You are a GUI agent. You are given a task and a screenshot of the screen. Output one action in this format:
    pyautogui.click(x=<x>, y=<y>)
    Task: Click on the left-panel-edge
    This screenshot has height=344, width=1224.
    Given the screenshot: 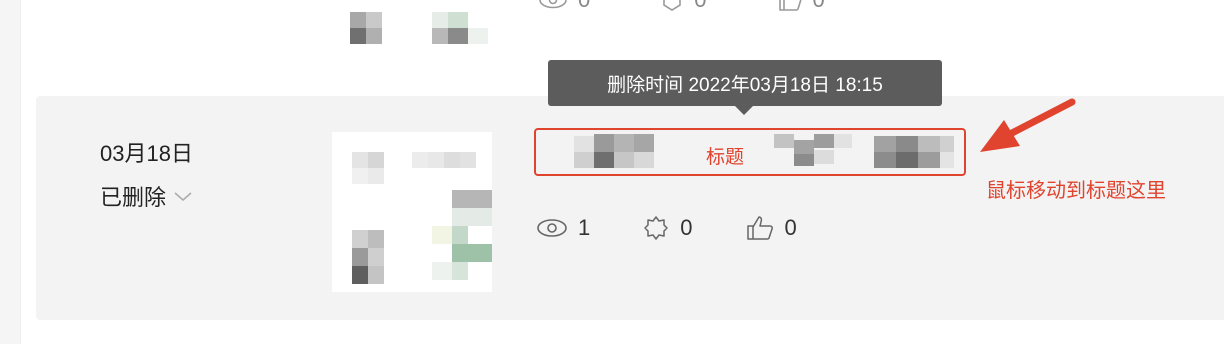 What is the action you would take?
    pyautogui.click(x=10, y=172)
    